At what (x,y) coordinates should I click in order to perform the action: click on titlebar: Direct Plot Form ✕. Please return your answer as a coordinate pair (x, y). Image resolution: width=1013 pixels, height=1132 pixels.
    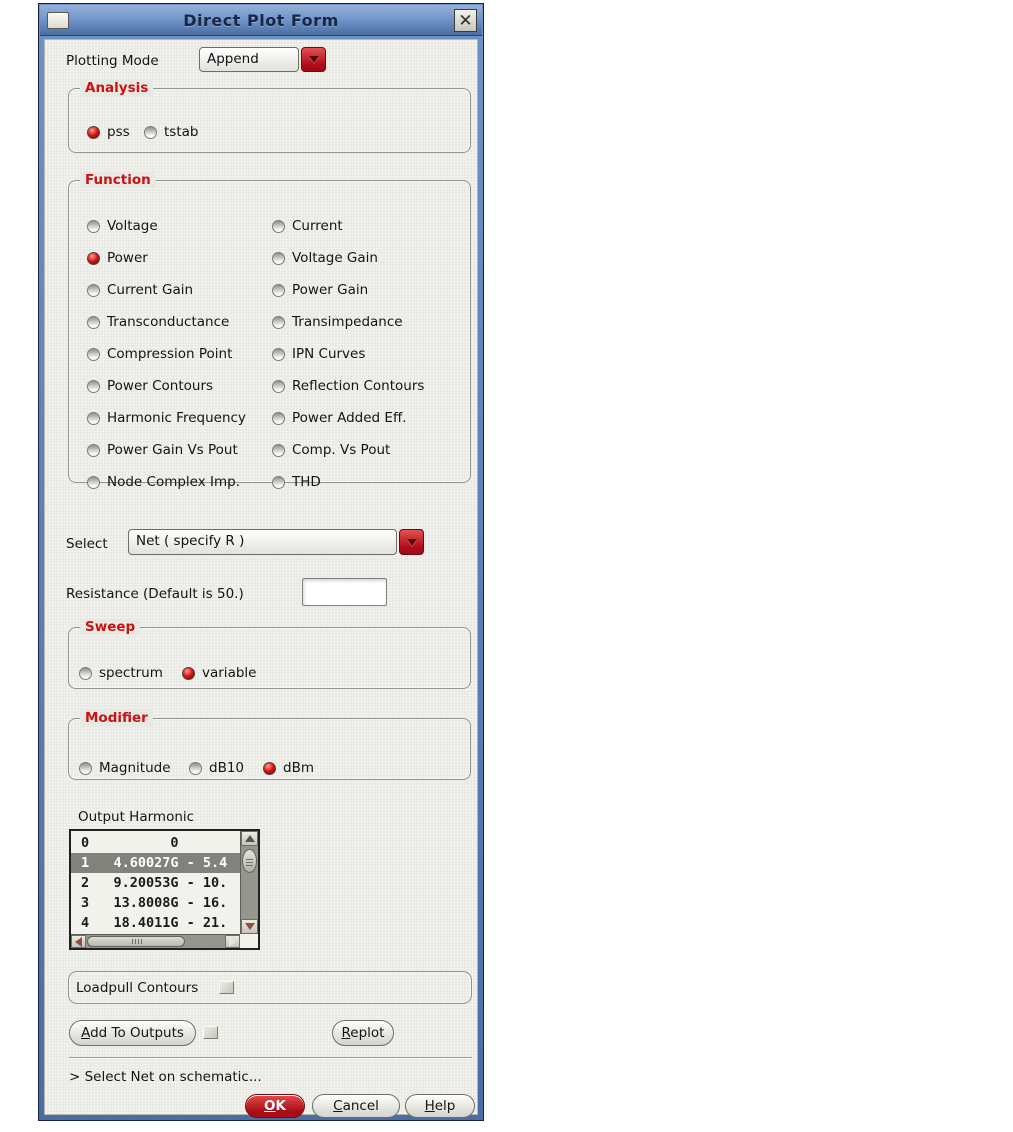
    Looking at the image, I should click on (261, 20).